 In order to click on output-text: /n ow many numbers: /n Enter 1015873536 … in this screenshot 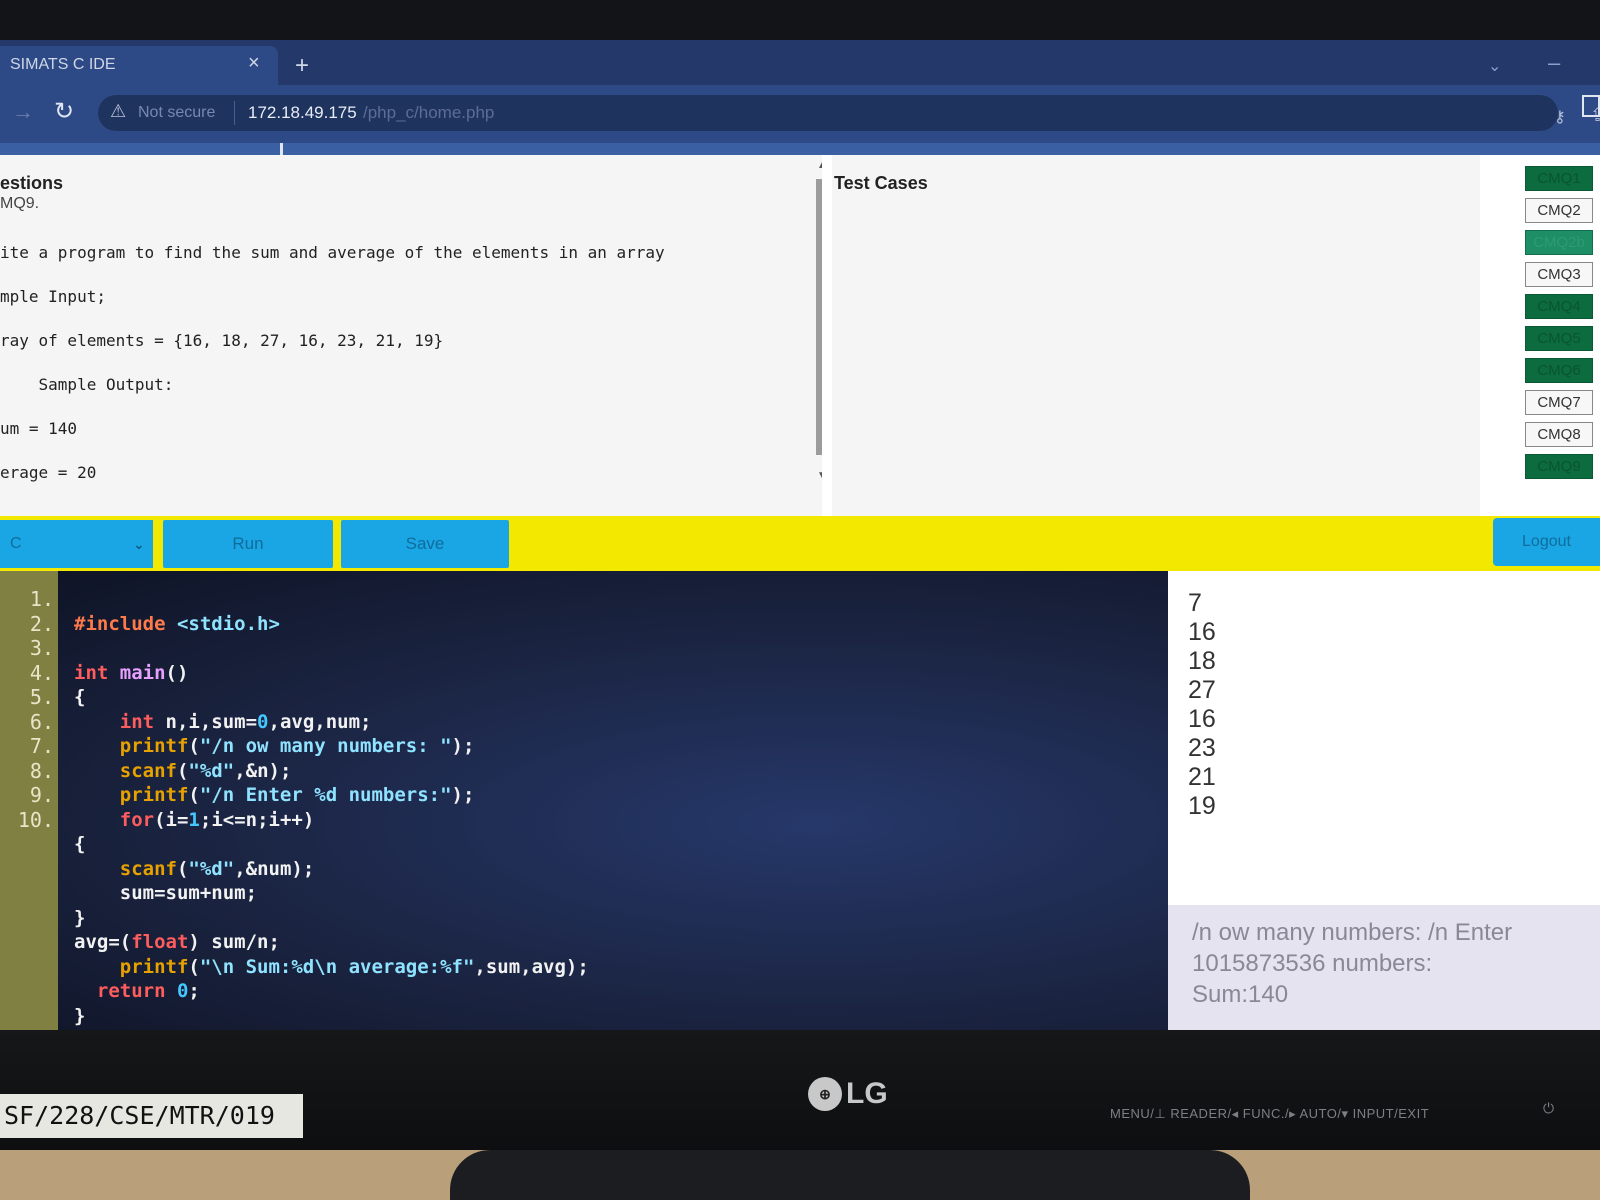, I will do `click(1352, 963)`.